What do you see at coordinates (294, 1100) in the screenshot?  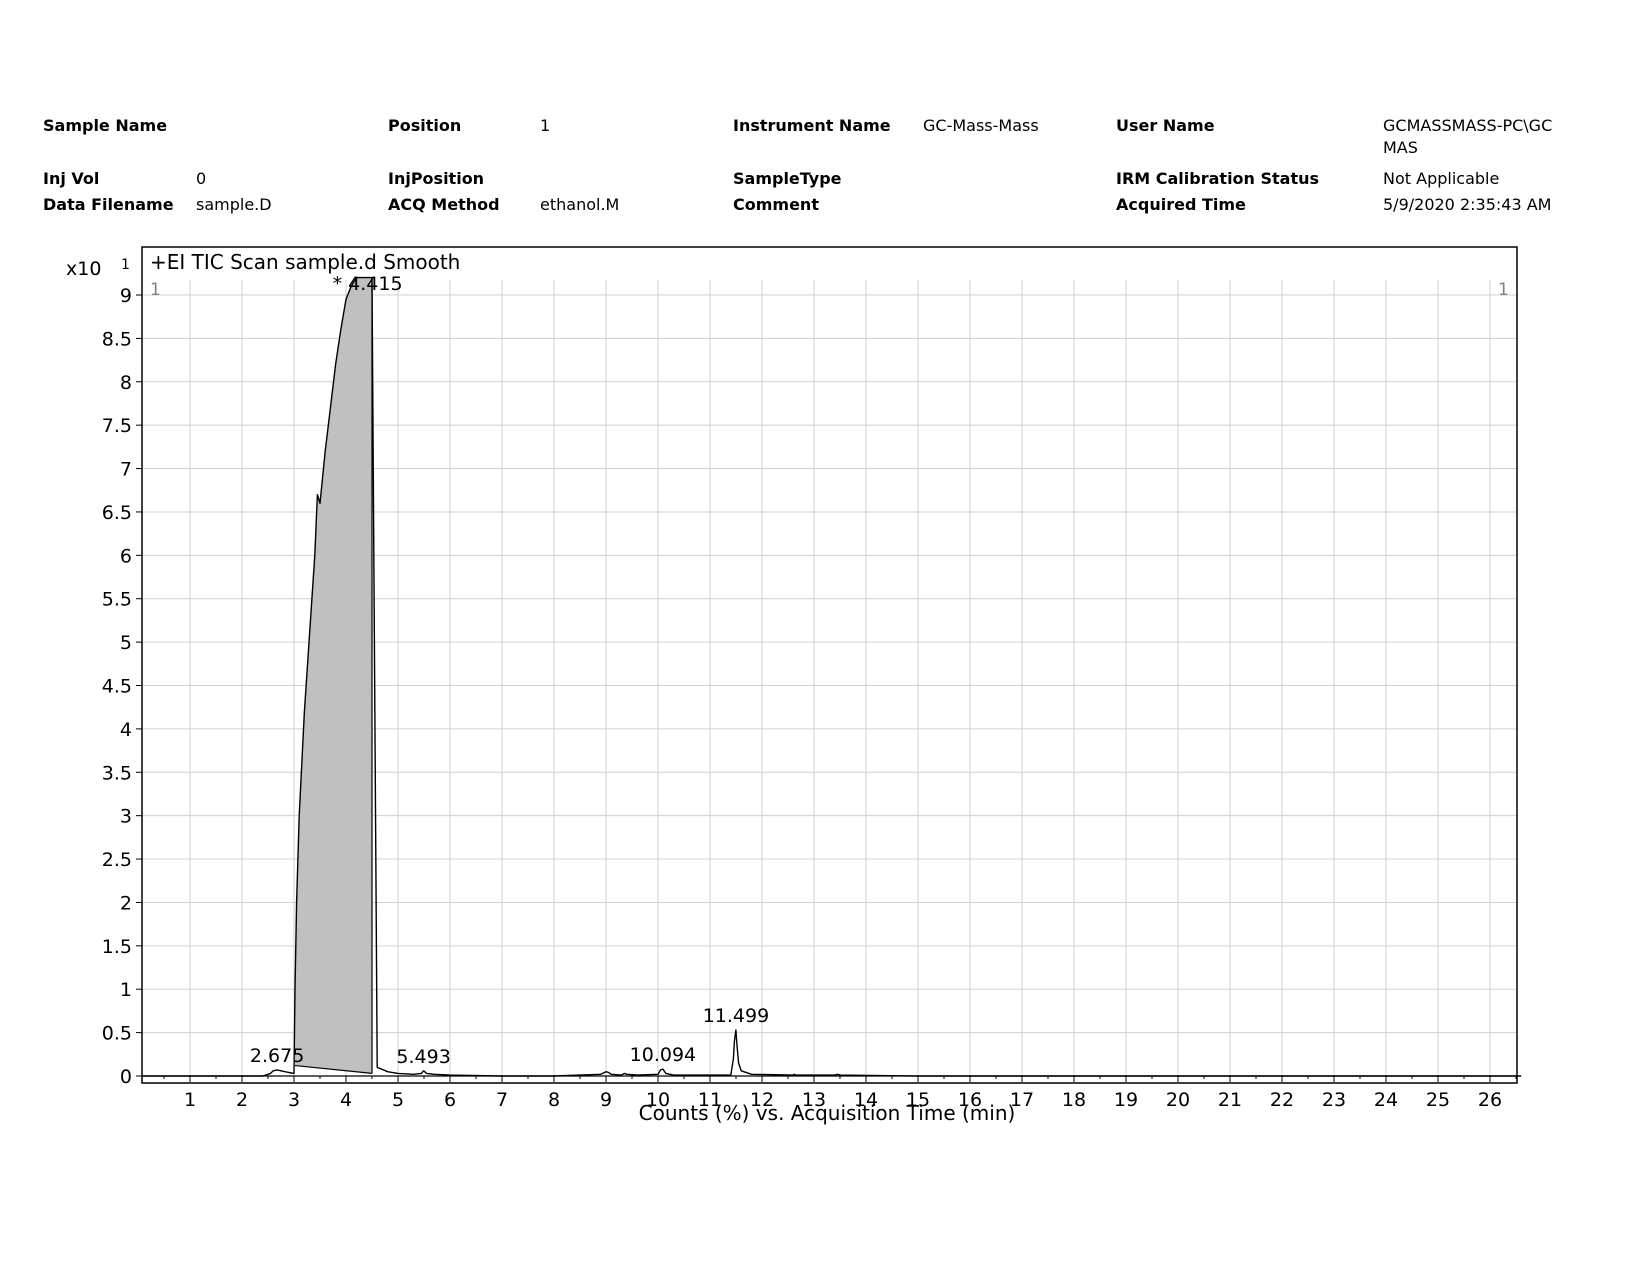 I see `x-tick-label: 3` at bounding box center [294, 1100].